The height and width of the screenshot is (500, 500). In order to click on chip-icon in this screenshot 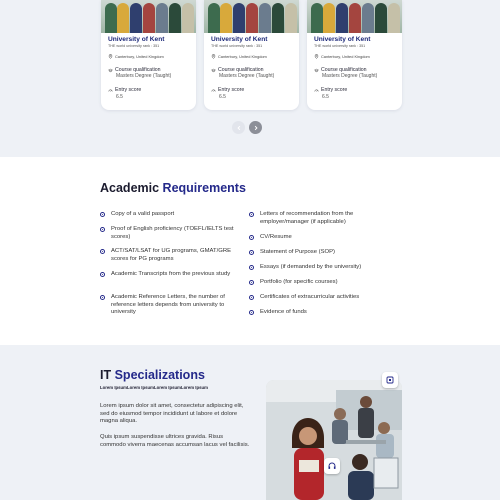, I will do `click(390, 380)`.